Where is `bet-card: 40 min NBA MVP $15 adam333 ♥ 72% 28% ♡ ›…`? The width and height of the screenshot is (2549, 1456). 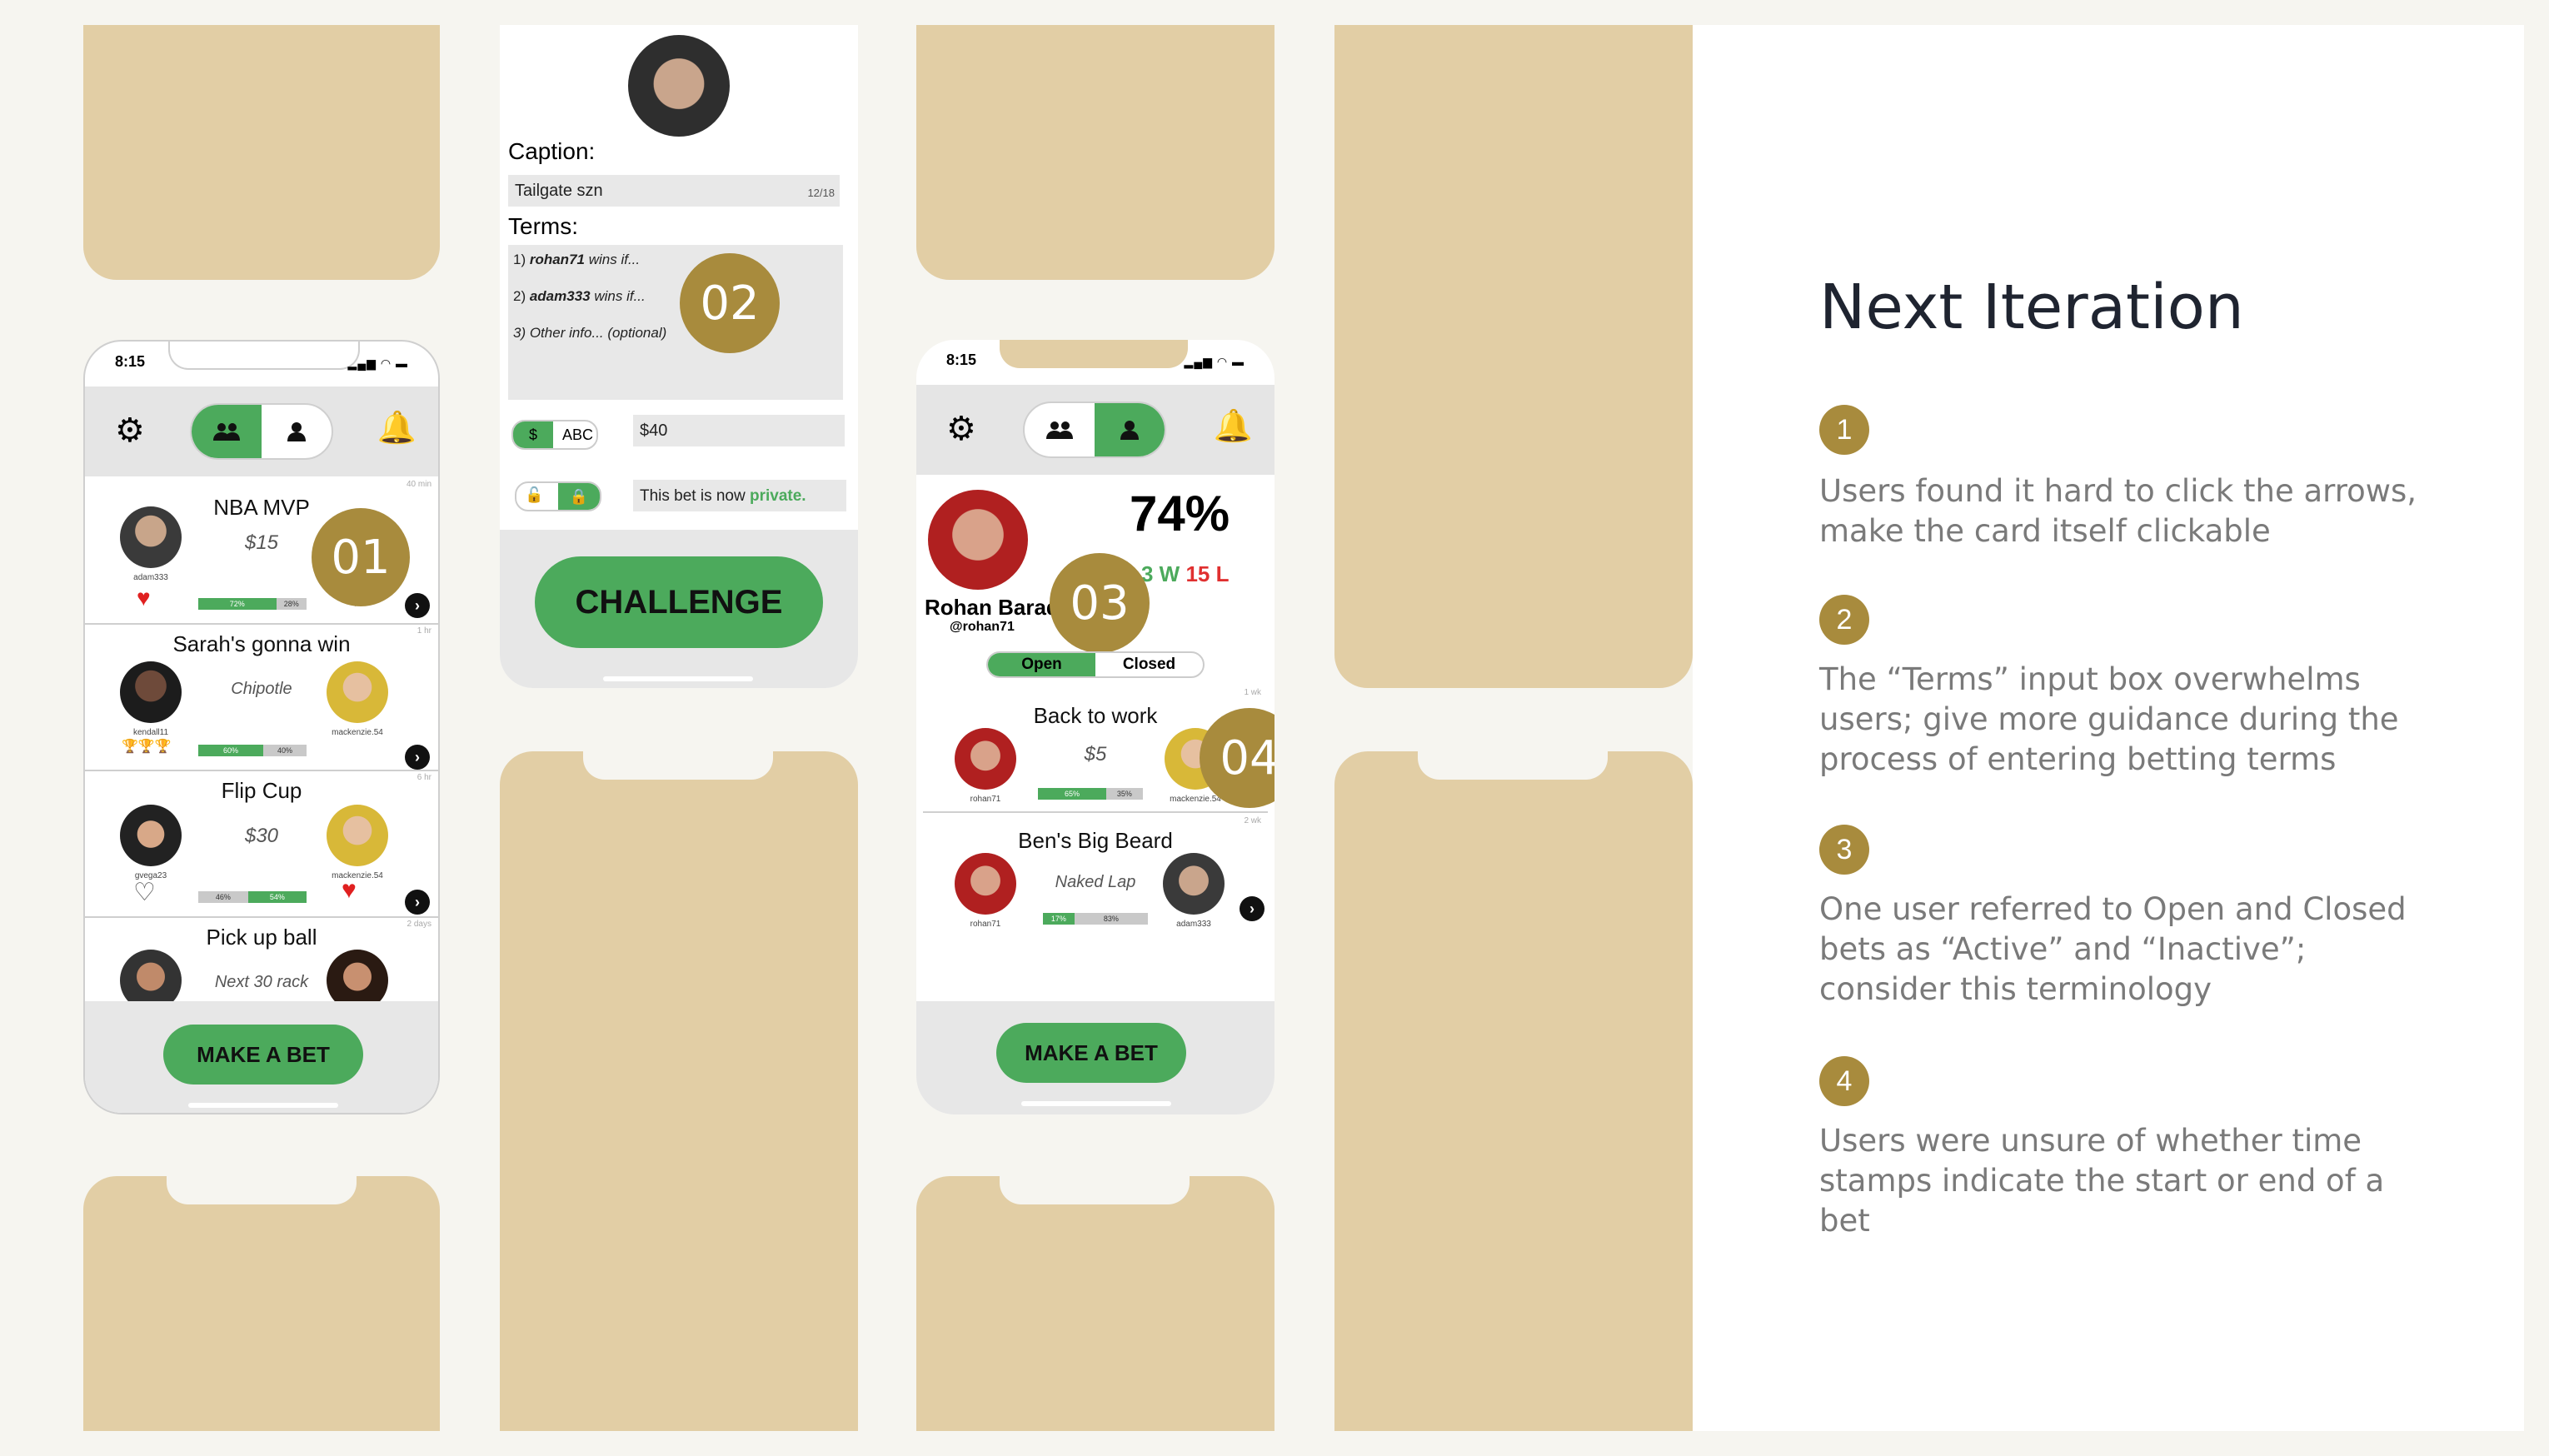 bet-card: 40 min NBA MVP $15 adam333 ♥ 72% 28% ♡ ›… is located at coordinates (261, 550).